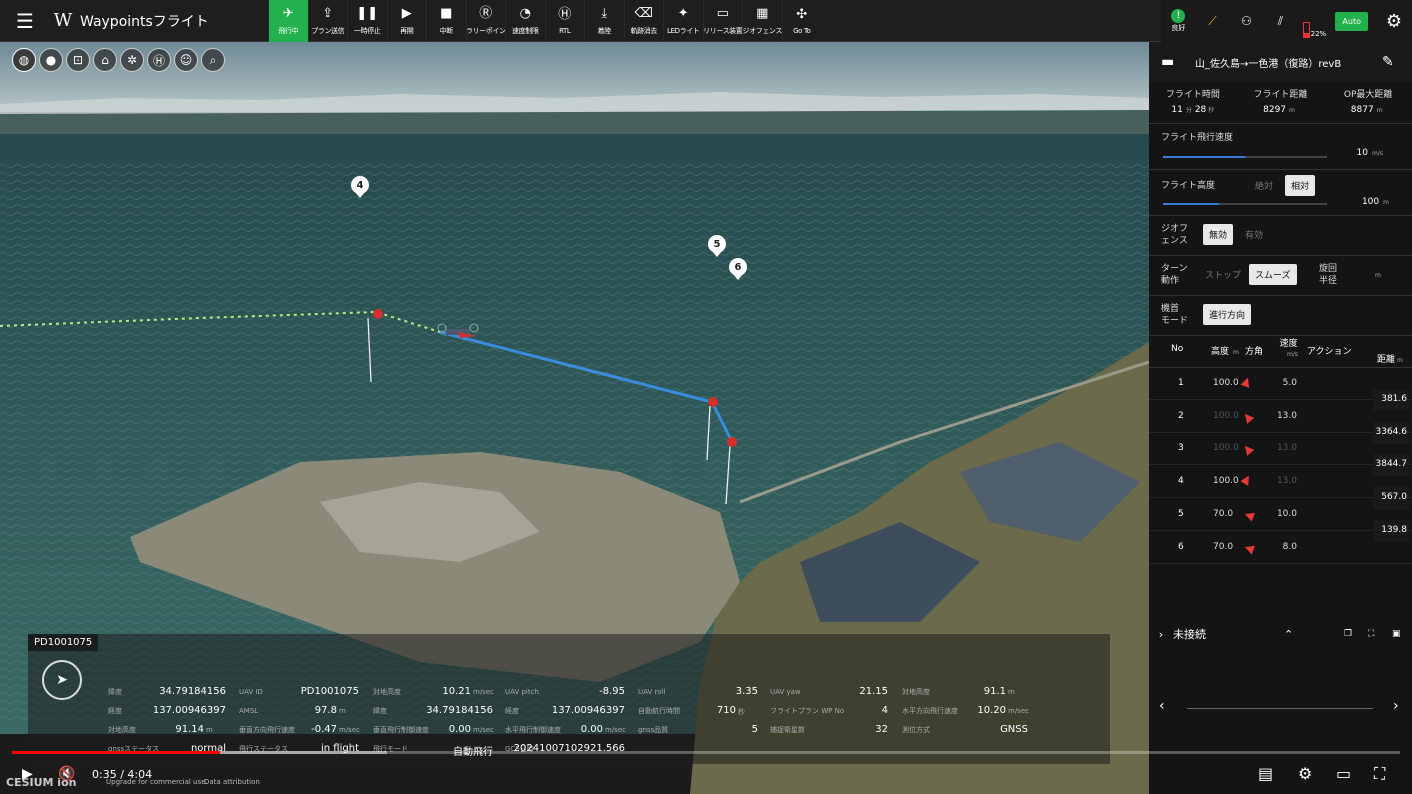 This screenshot has width=1412, height=794. I want to click on toolbar-button-pause: ❚❚ 一時停止, so click(367, 21).